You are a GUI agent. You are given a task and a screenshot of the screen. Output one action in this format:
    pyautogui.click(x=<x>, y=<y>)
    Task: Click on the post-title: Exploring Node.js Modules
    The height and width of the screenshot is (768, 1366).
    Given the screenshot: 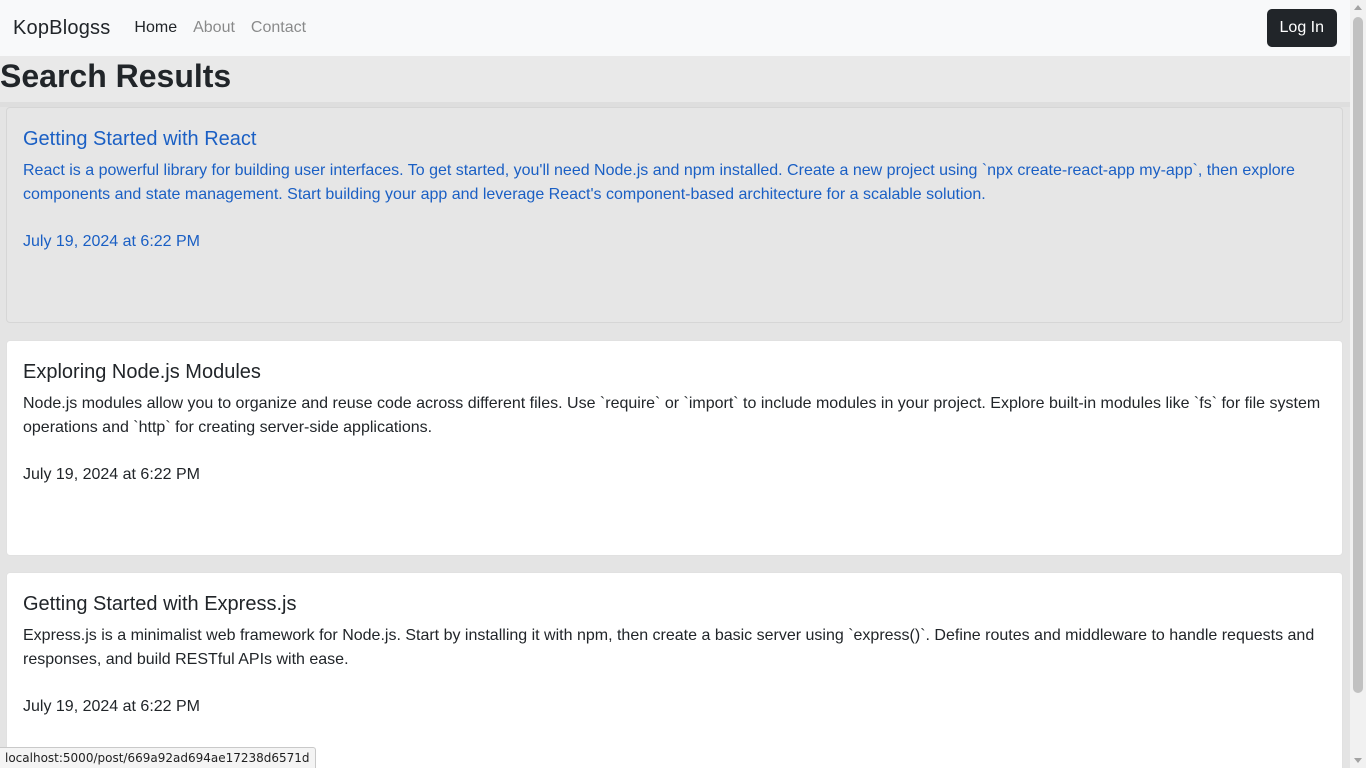 What is the action you would take?
    pyautogui.click(x=674, y=372)
    